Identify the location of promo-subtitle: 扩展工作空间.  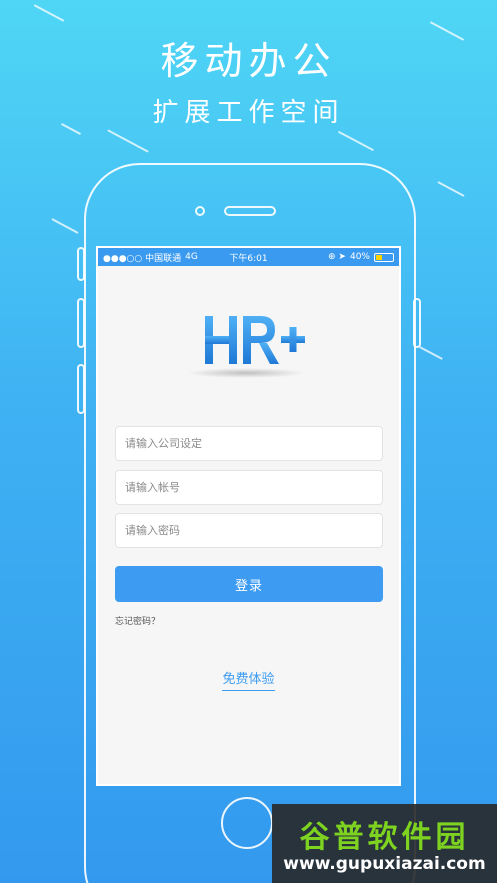
(248, 113).